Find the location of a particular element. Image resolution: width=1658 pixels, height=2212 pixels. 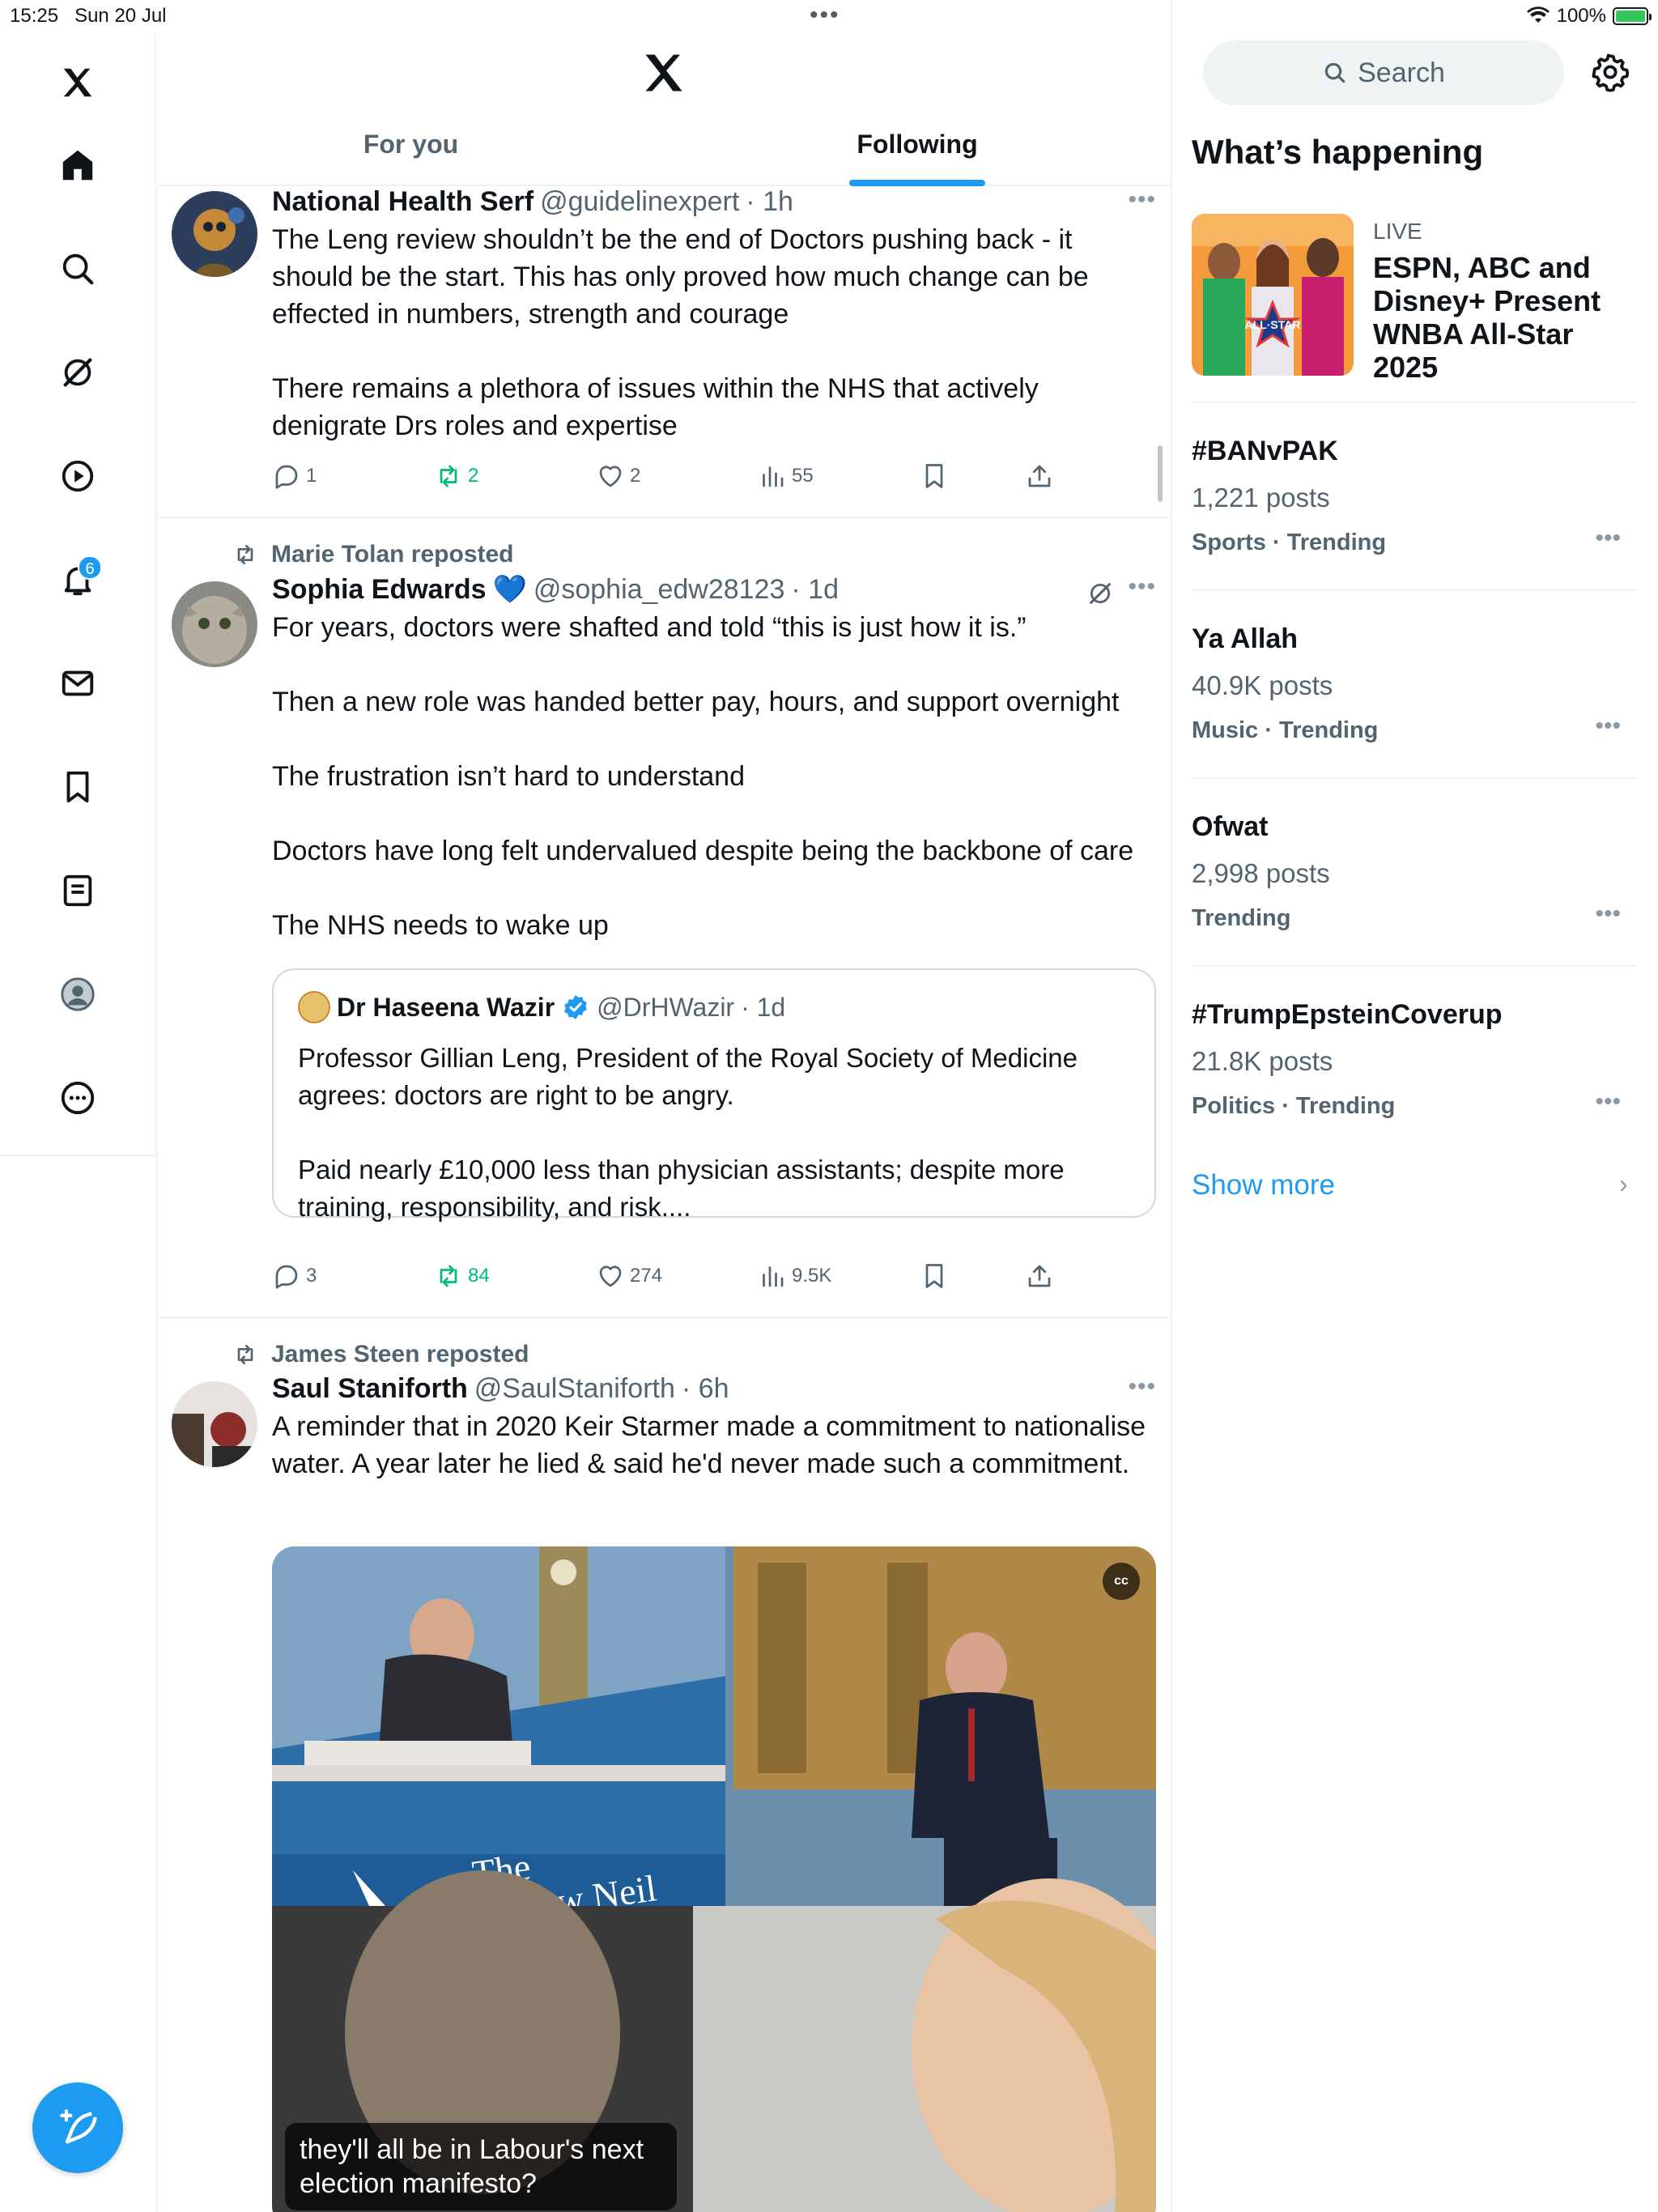

status-right: 100% is located at coordinates (1589, 16).